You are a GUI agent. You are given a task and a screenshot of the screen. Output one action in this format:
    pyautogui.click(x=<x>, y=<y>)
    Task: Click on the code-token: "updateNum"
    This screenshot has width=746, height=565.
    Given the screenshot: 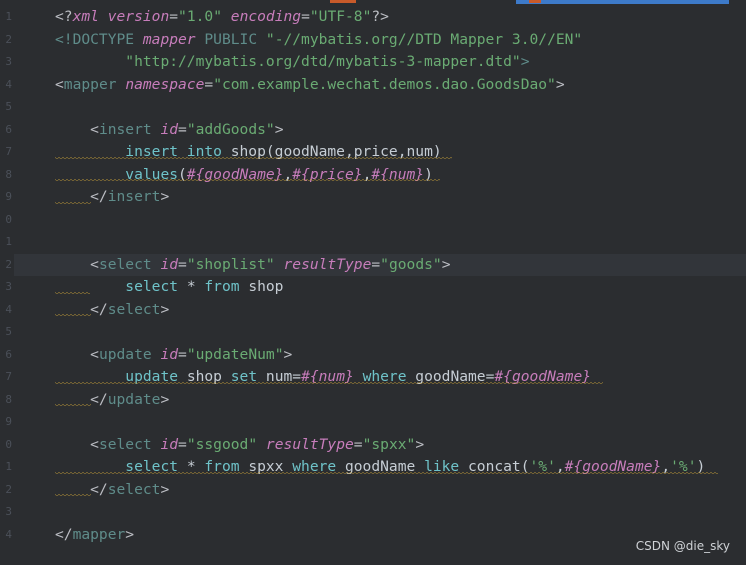 What is the action you would take?
    pyautogui.click(x=235, y=354)
    